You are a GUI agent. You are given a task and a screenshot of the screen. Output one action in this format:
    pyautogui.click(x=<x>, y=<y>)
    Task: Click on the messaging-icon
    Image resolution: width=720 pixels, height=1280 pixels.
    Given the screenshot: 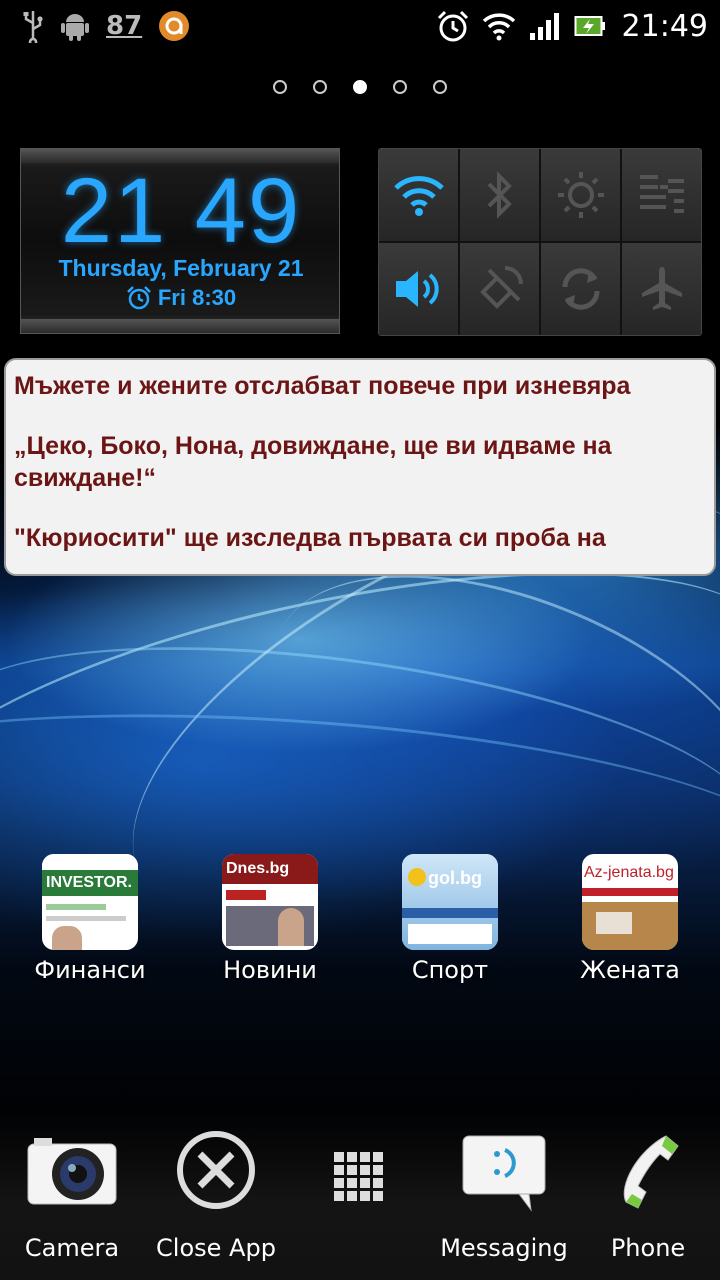 What is the action you would take?
    pyautogui.click(x=504, y=1173)
    